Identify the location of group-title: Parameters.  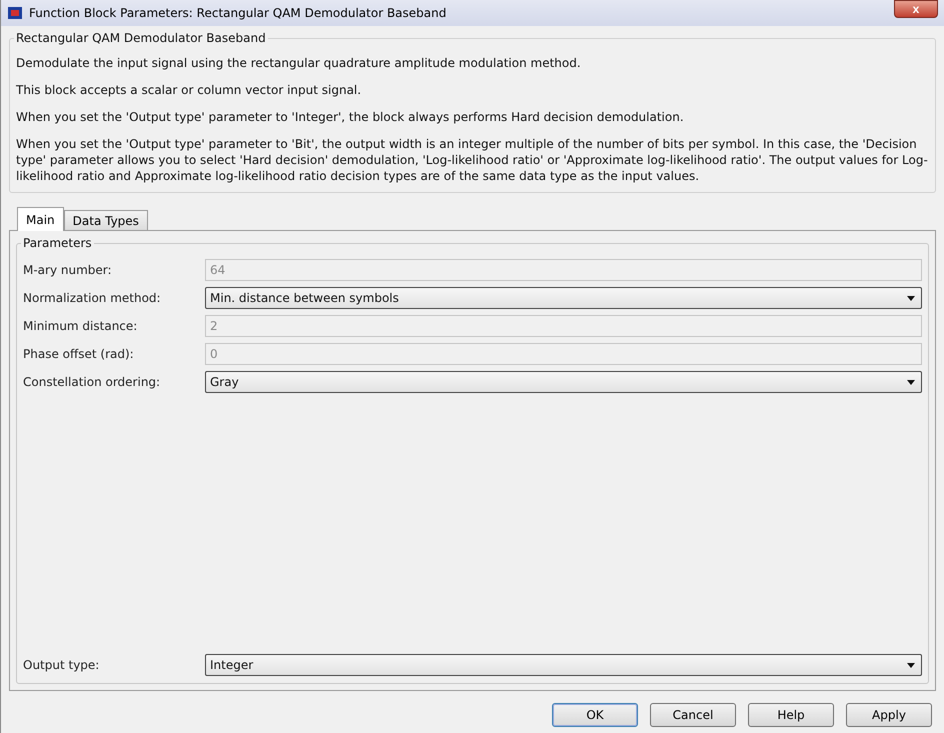
(57, 243).